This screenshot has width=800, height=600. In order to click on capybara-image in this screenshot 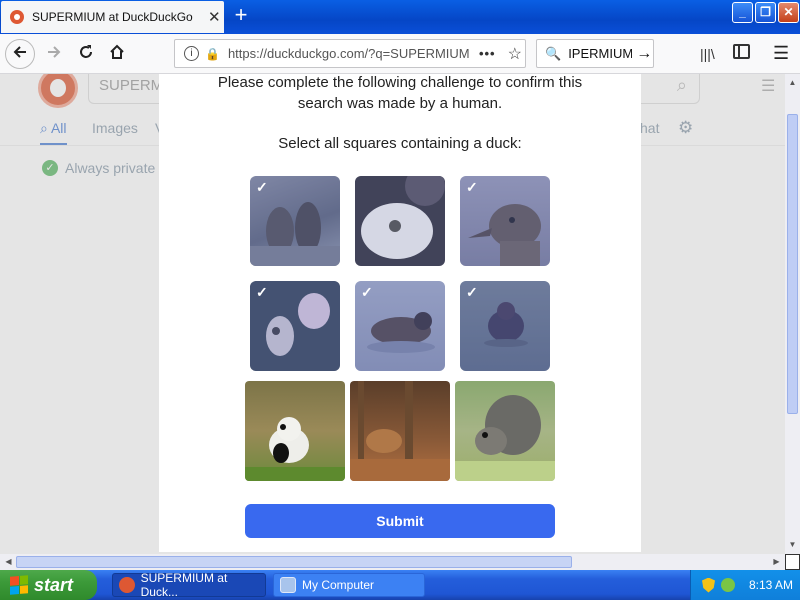, I will do `click(400, 431)`.